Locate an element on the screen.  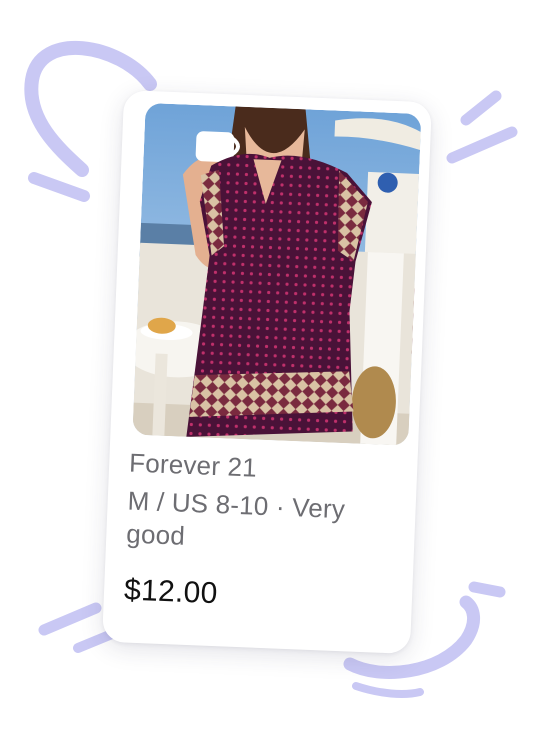
size-condition-label: M / US 8-10 · Very good is located at coordinates (235, 518).